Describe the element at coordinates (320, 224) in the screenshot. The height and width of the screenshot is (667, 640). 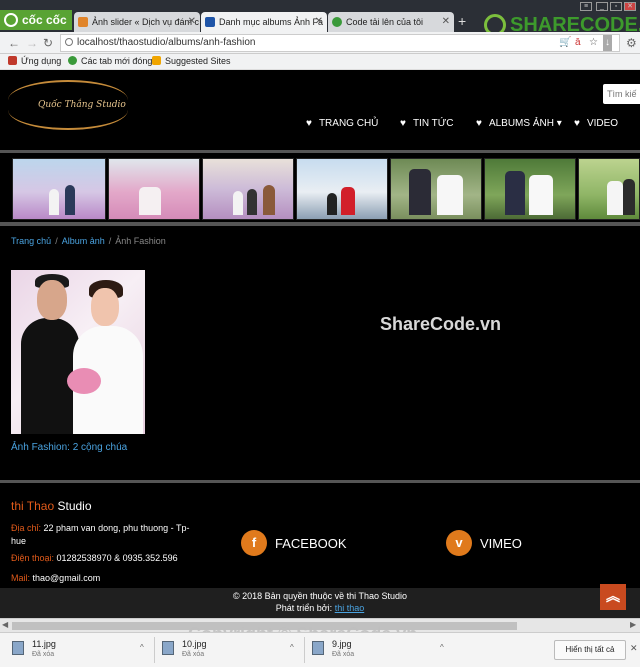
I see `slider-divider` at that location.